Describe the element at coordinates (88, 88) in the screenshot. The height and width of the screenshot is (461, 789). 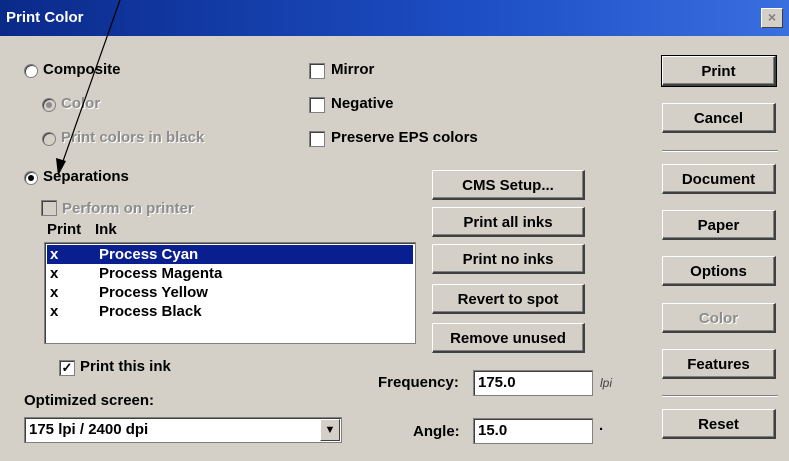
I see `annotation-arrow` at that location.